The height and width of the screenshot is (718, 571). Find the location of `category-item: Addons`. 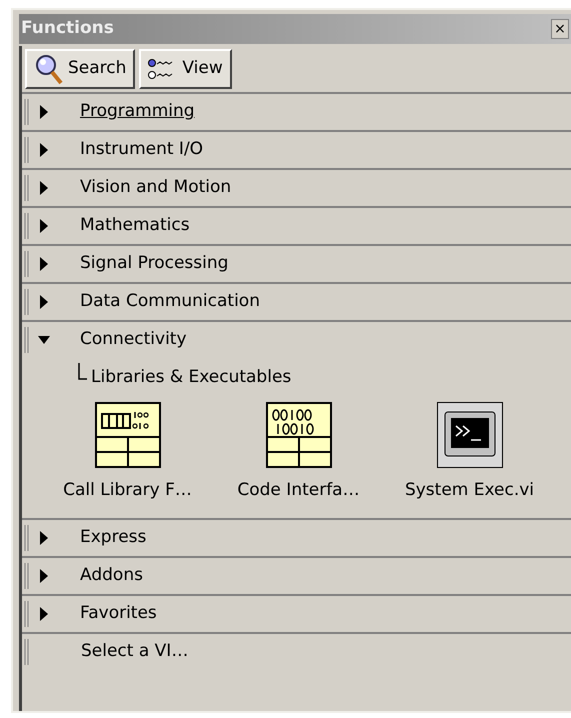

category-item: Addons is located at coordinates (111, 575).